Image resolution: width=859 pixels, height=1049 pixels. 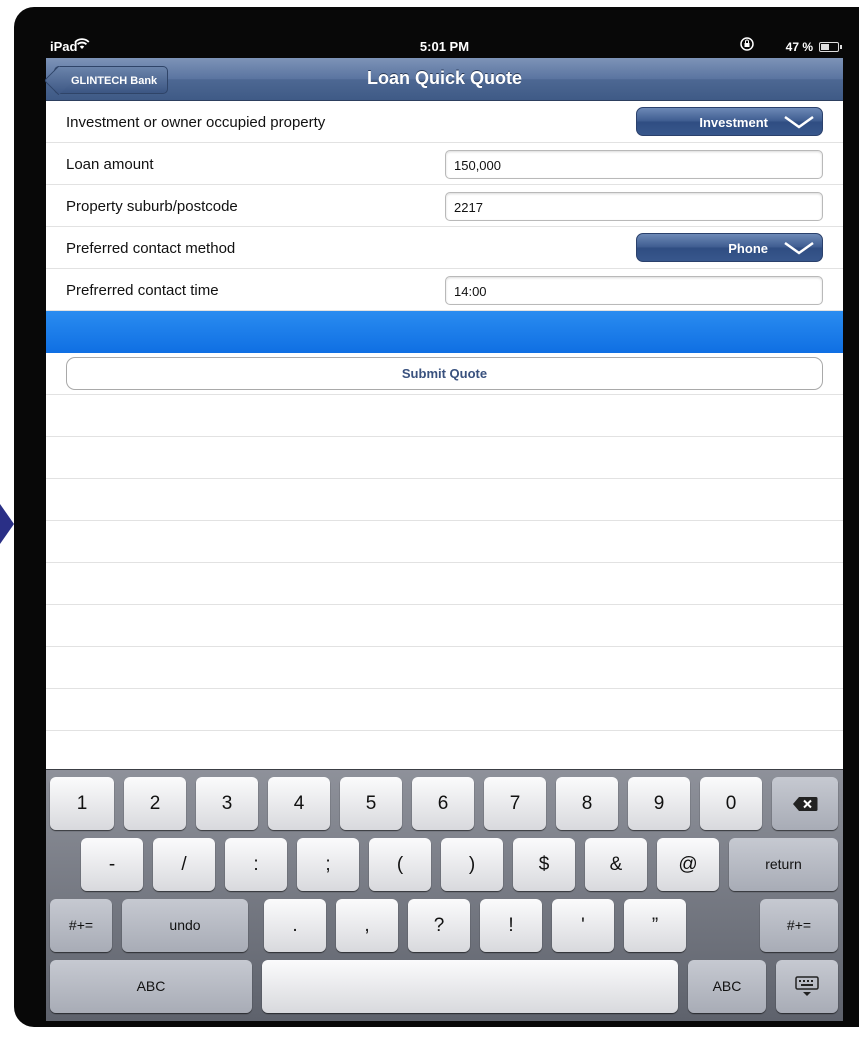 What do you see at coordinates (151, 986) in the screenshot?
I see `abc-key-left: ABC` at bounding box center [151, 986].